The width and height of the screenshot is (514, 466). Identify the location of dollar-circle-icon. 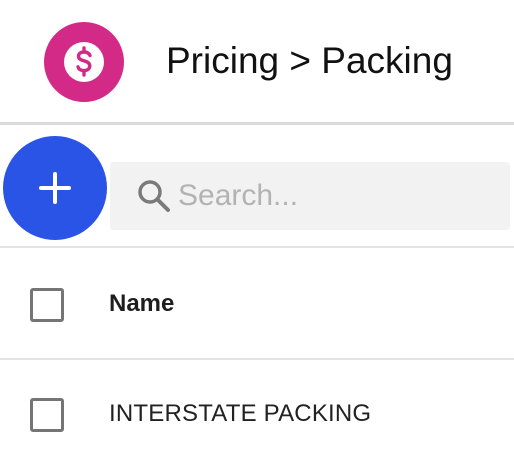
(84, 62).